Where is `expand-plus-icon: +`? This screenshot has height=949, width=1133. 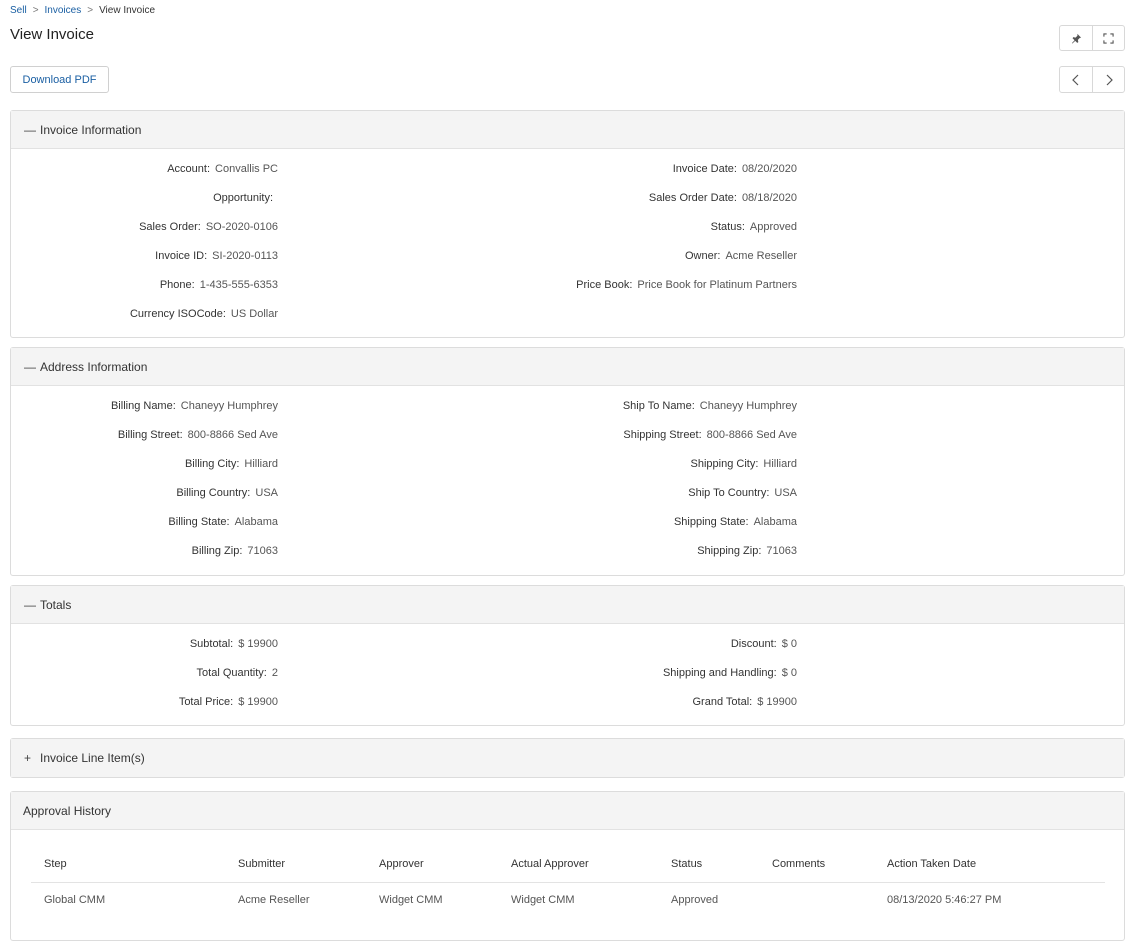
expand-plus-icon: + is located at coordinates (28, 758).